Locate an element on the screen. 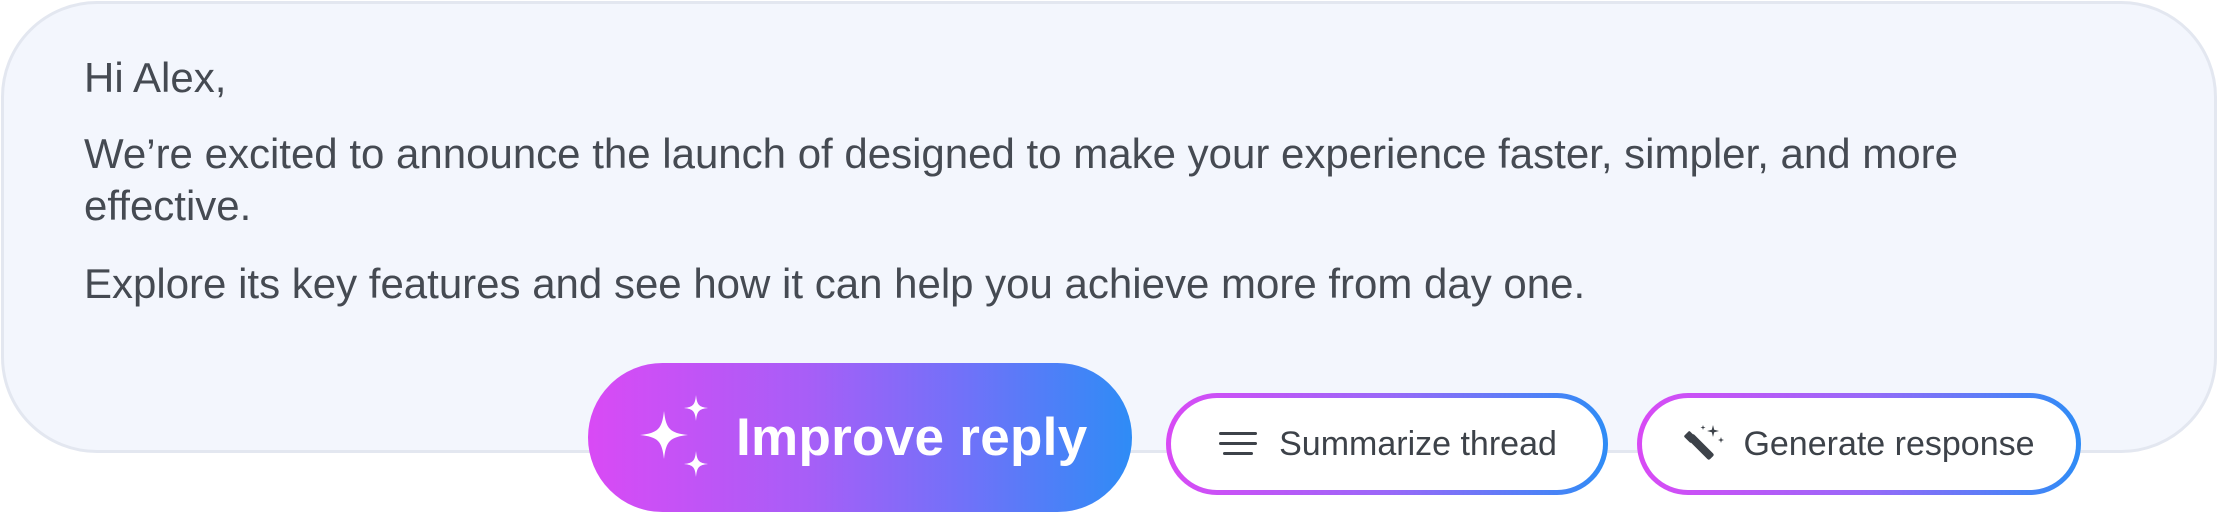 This screenshot has width=2220, height=516. summarize-thread-inner: Summarize thread is located at coordinates (1387, 444).